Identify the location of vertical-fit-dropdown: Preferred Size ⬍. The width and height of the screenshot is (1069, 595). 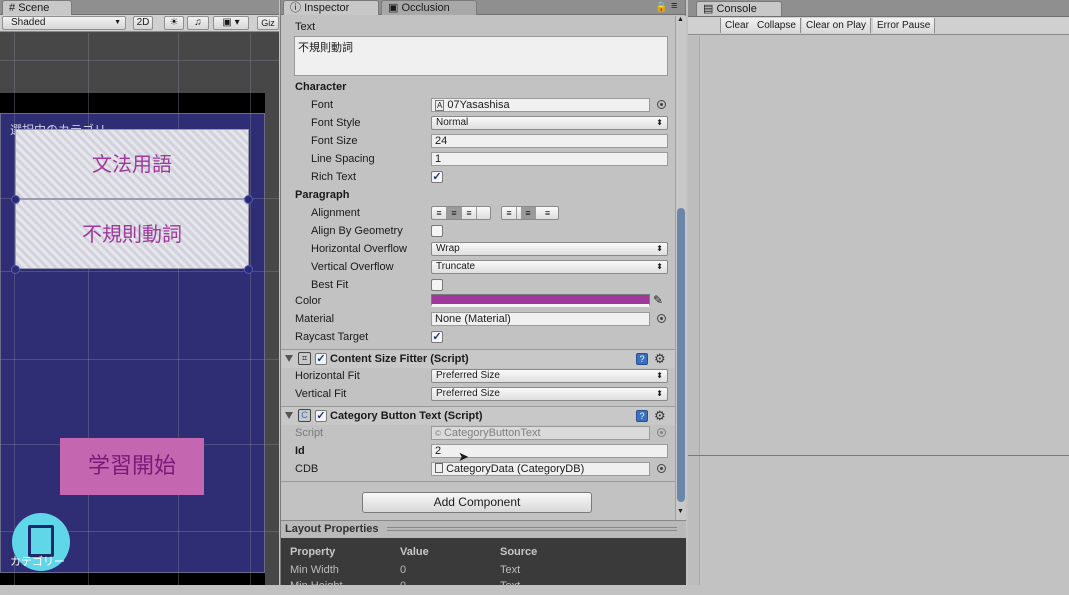
(549, 394).